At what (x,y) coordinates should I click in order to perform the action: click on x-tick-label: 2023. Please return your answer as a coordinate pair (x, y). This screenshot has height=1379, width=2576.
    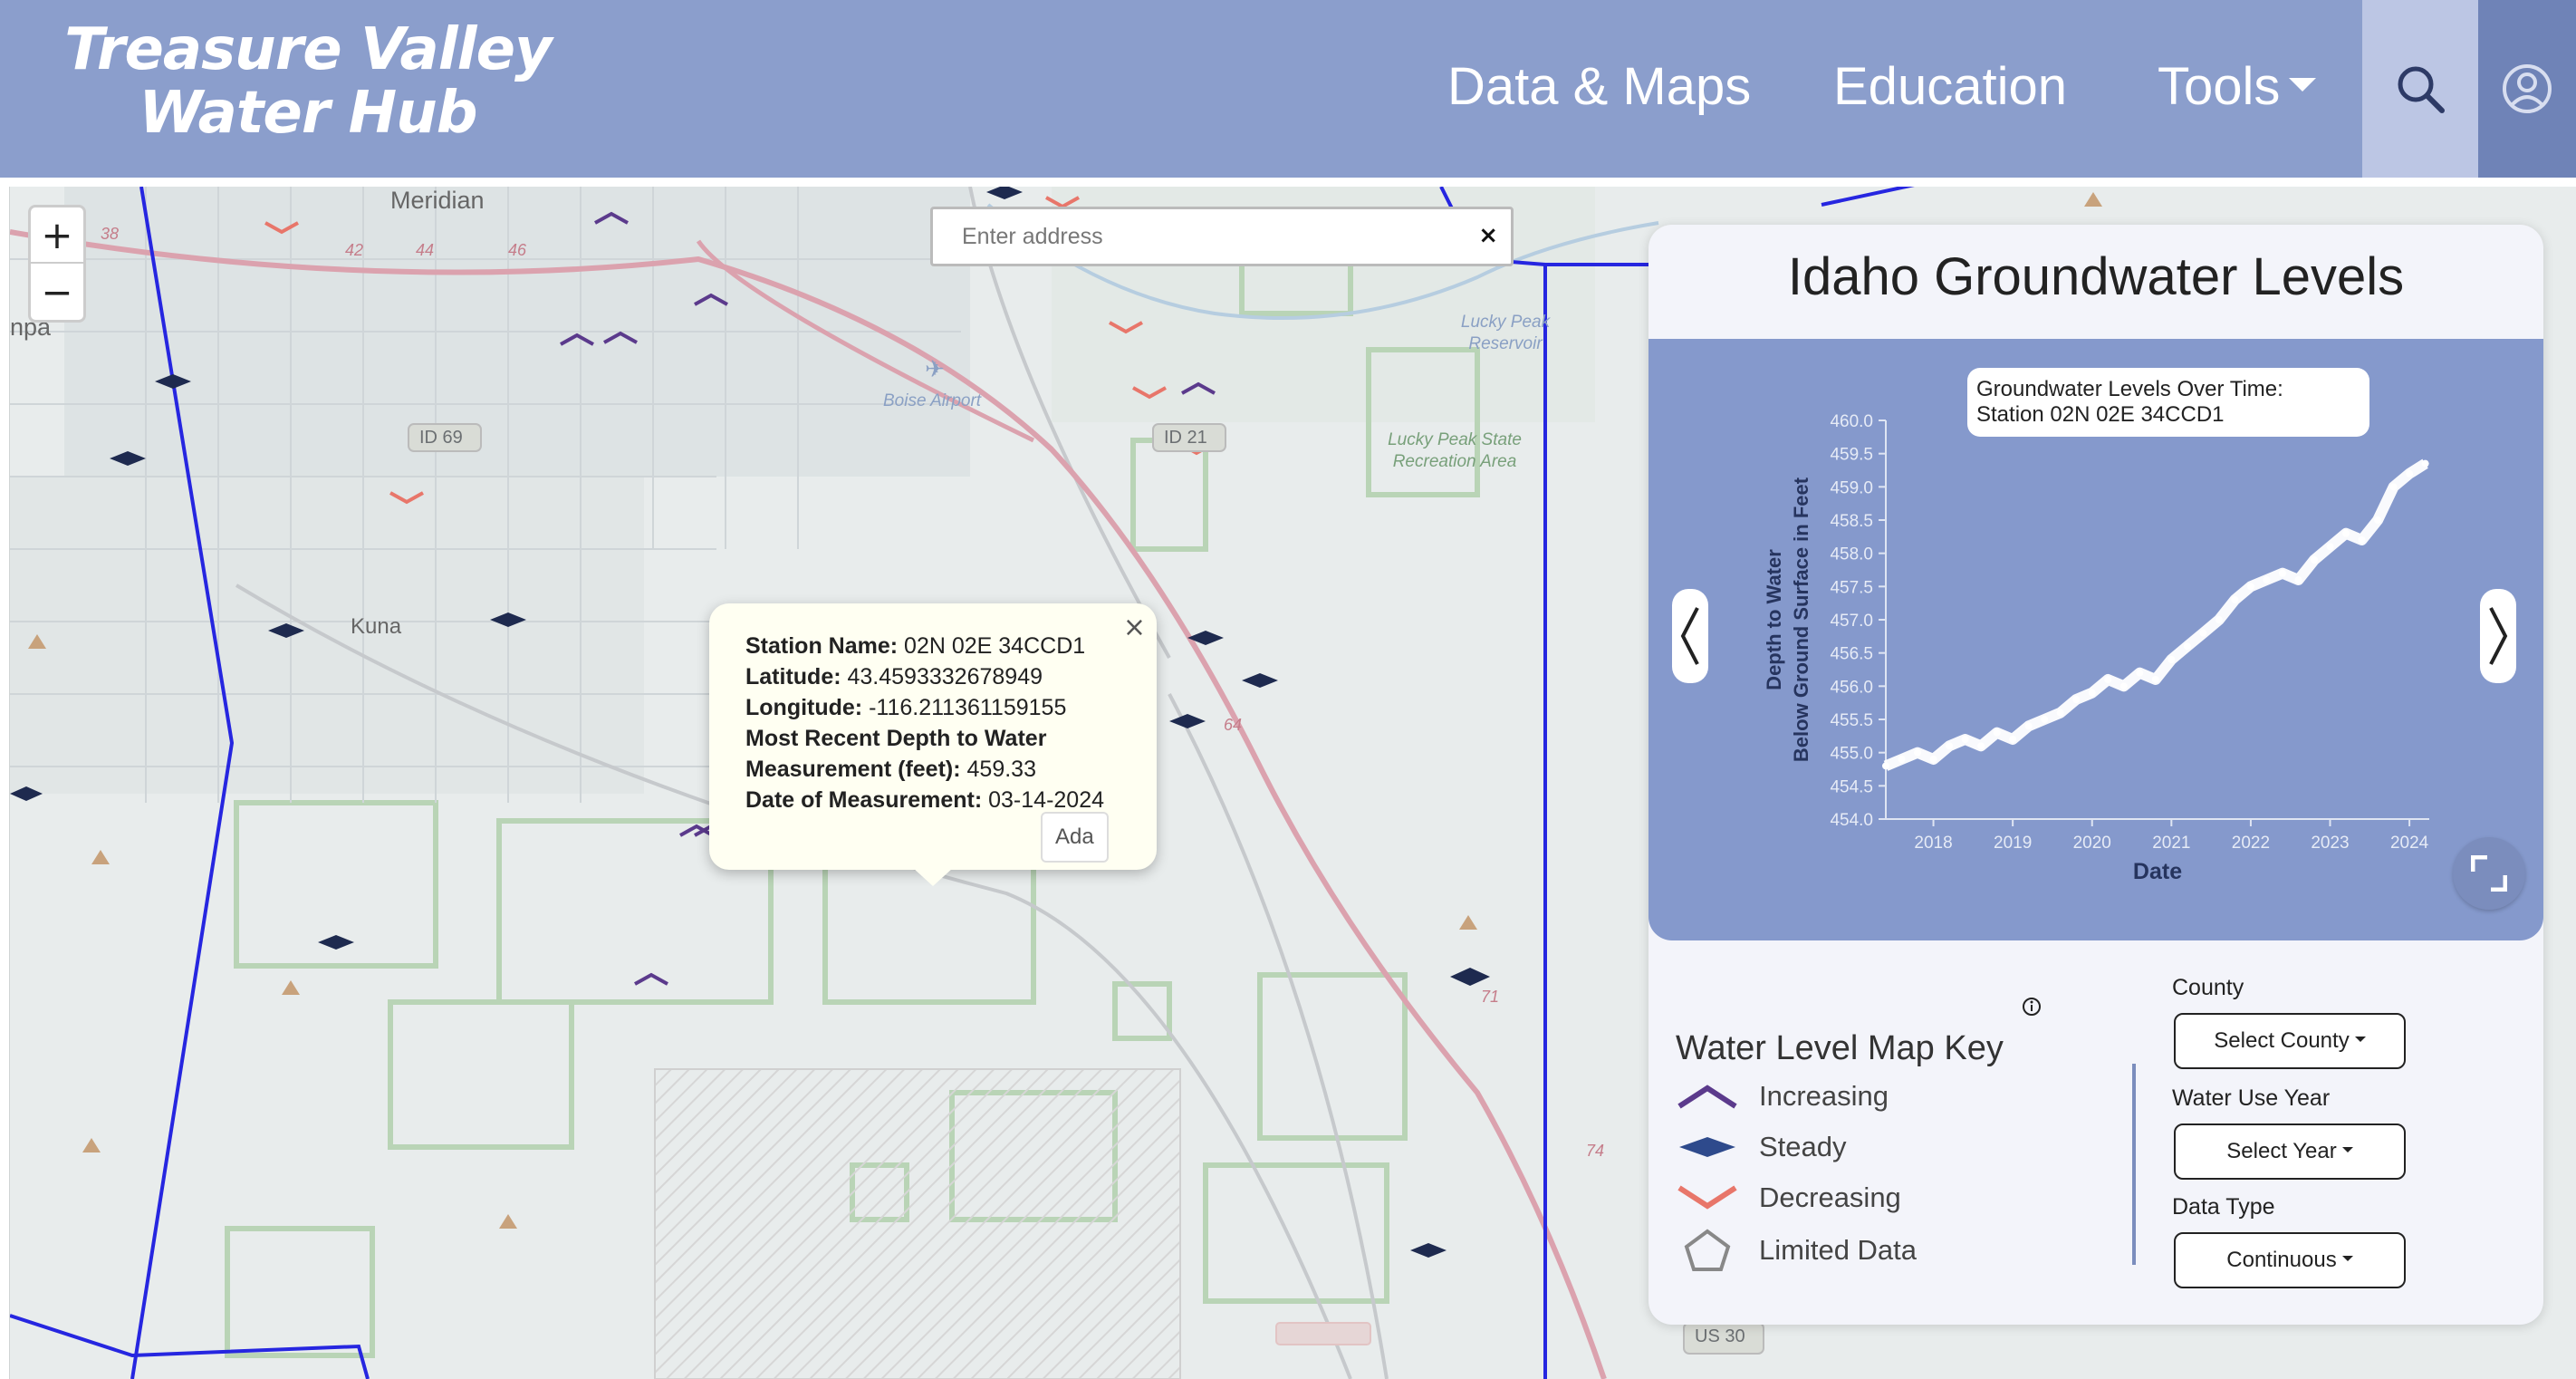
    Looking at the image, I should click on (2330, 843).